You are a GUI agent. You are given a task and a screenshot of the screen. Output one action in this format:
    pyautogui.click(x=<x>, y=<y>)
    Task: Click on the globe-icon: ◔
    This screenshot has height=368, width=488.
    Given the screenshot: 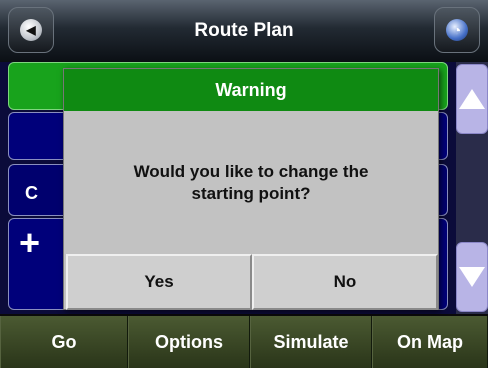 What is the action you would take?
    pyautogui.click(x=457, y=30)
    